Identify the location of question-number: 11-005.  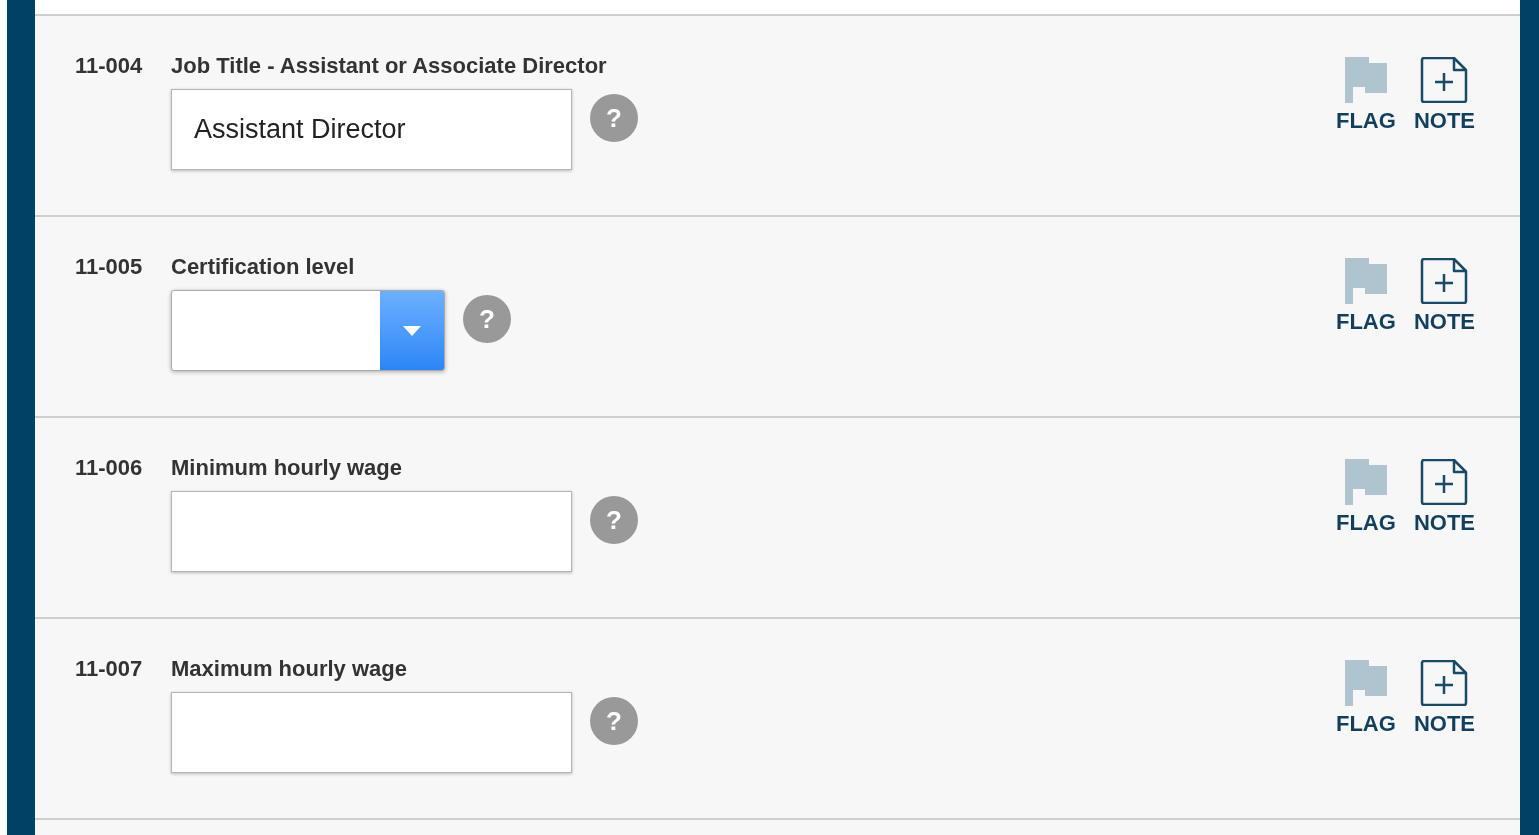
(109, 267).